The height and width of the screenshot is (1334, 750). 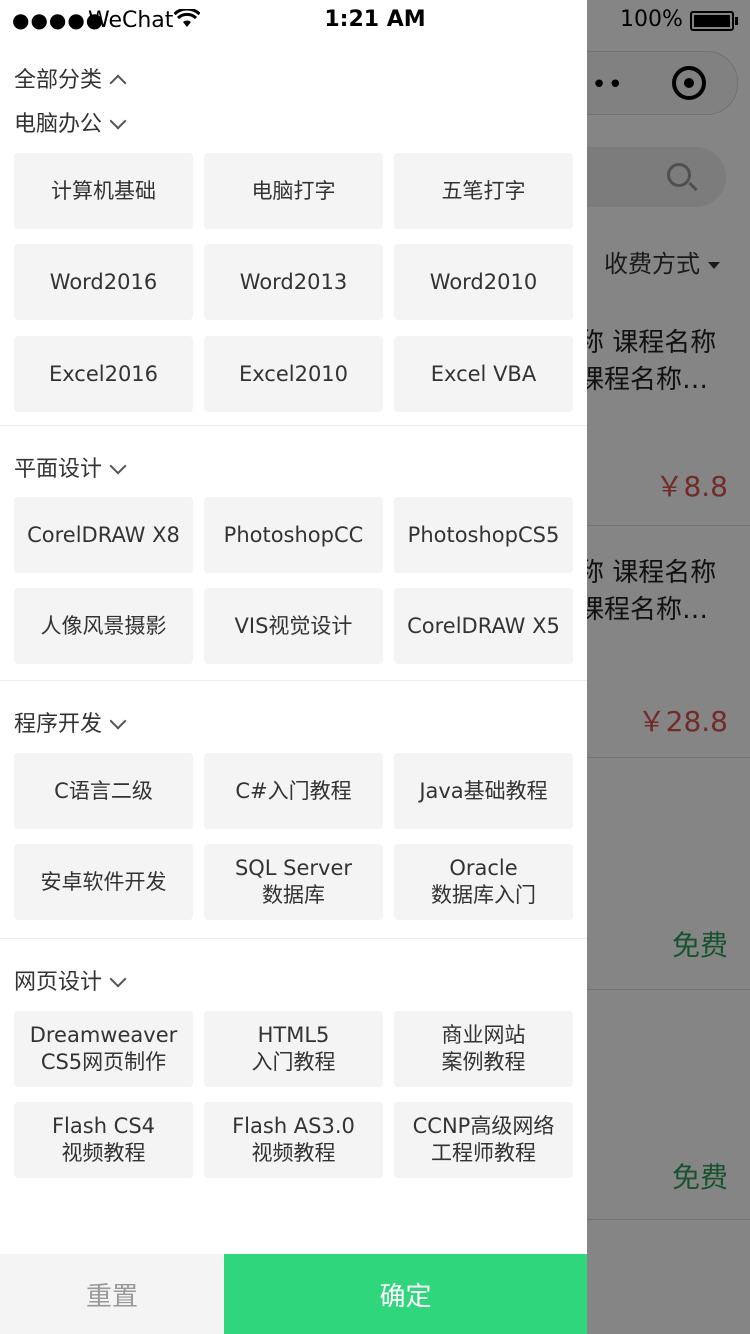 What do you see at coordinates (483, 791) in the screenshot?
I see `category-chip: Java基础教程` at bounding box center [483, 791].